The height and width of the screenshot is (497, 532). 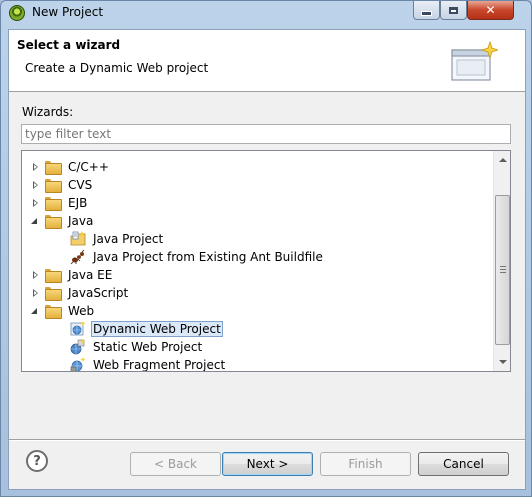 What do you see at coordinates (78, 347) in the screenshot?
I see `static-web-icon` at bounding box center [78, 347].